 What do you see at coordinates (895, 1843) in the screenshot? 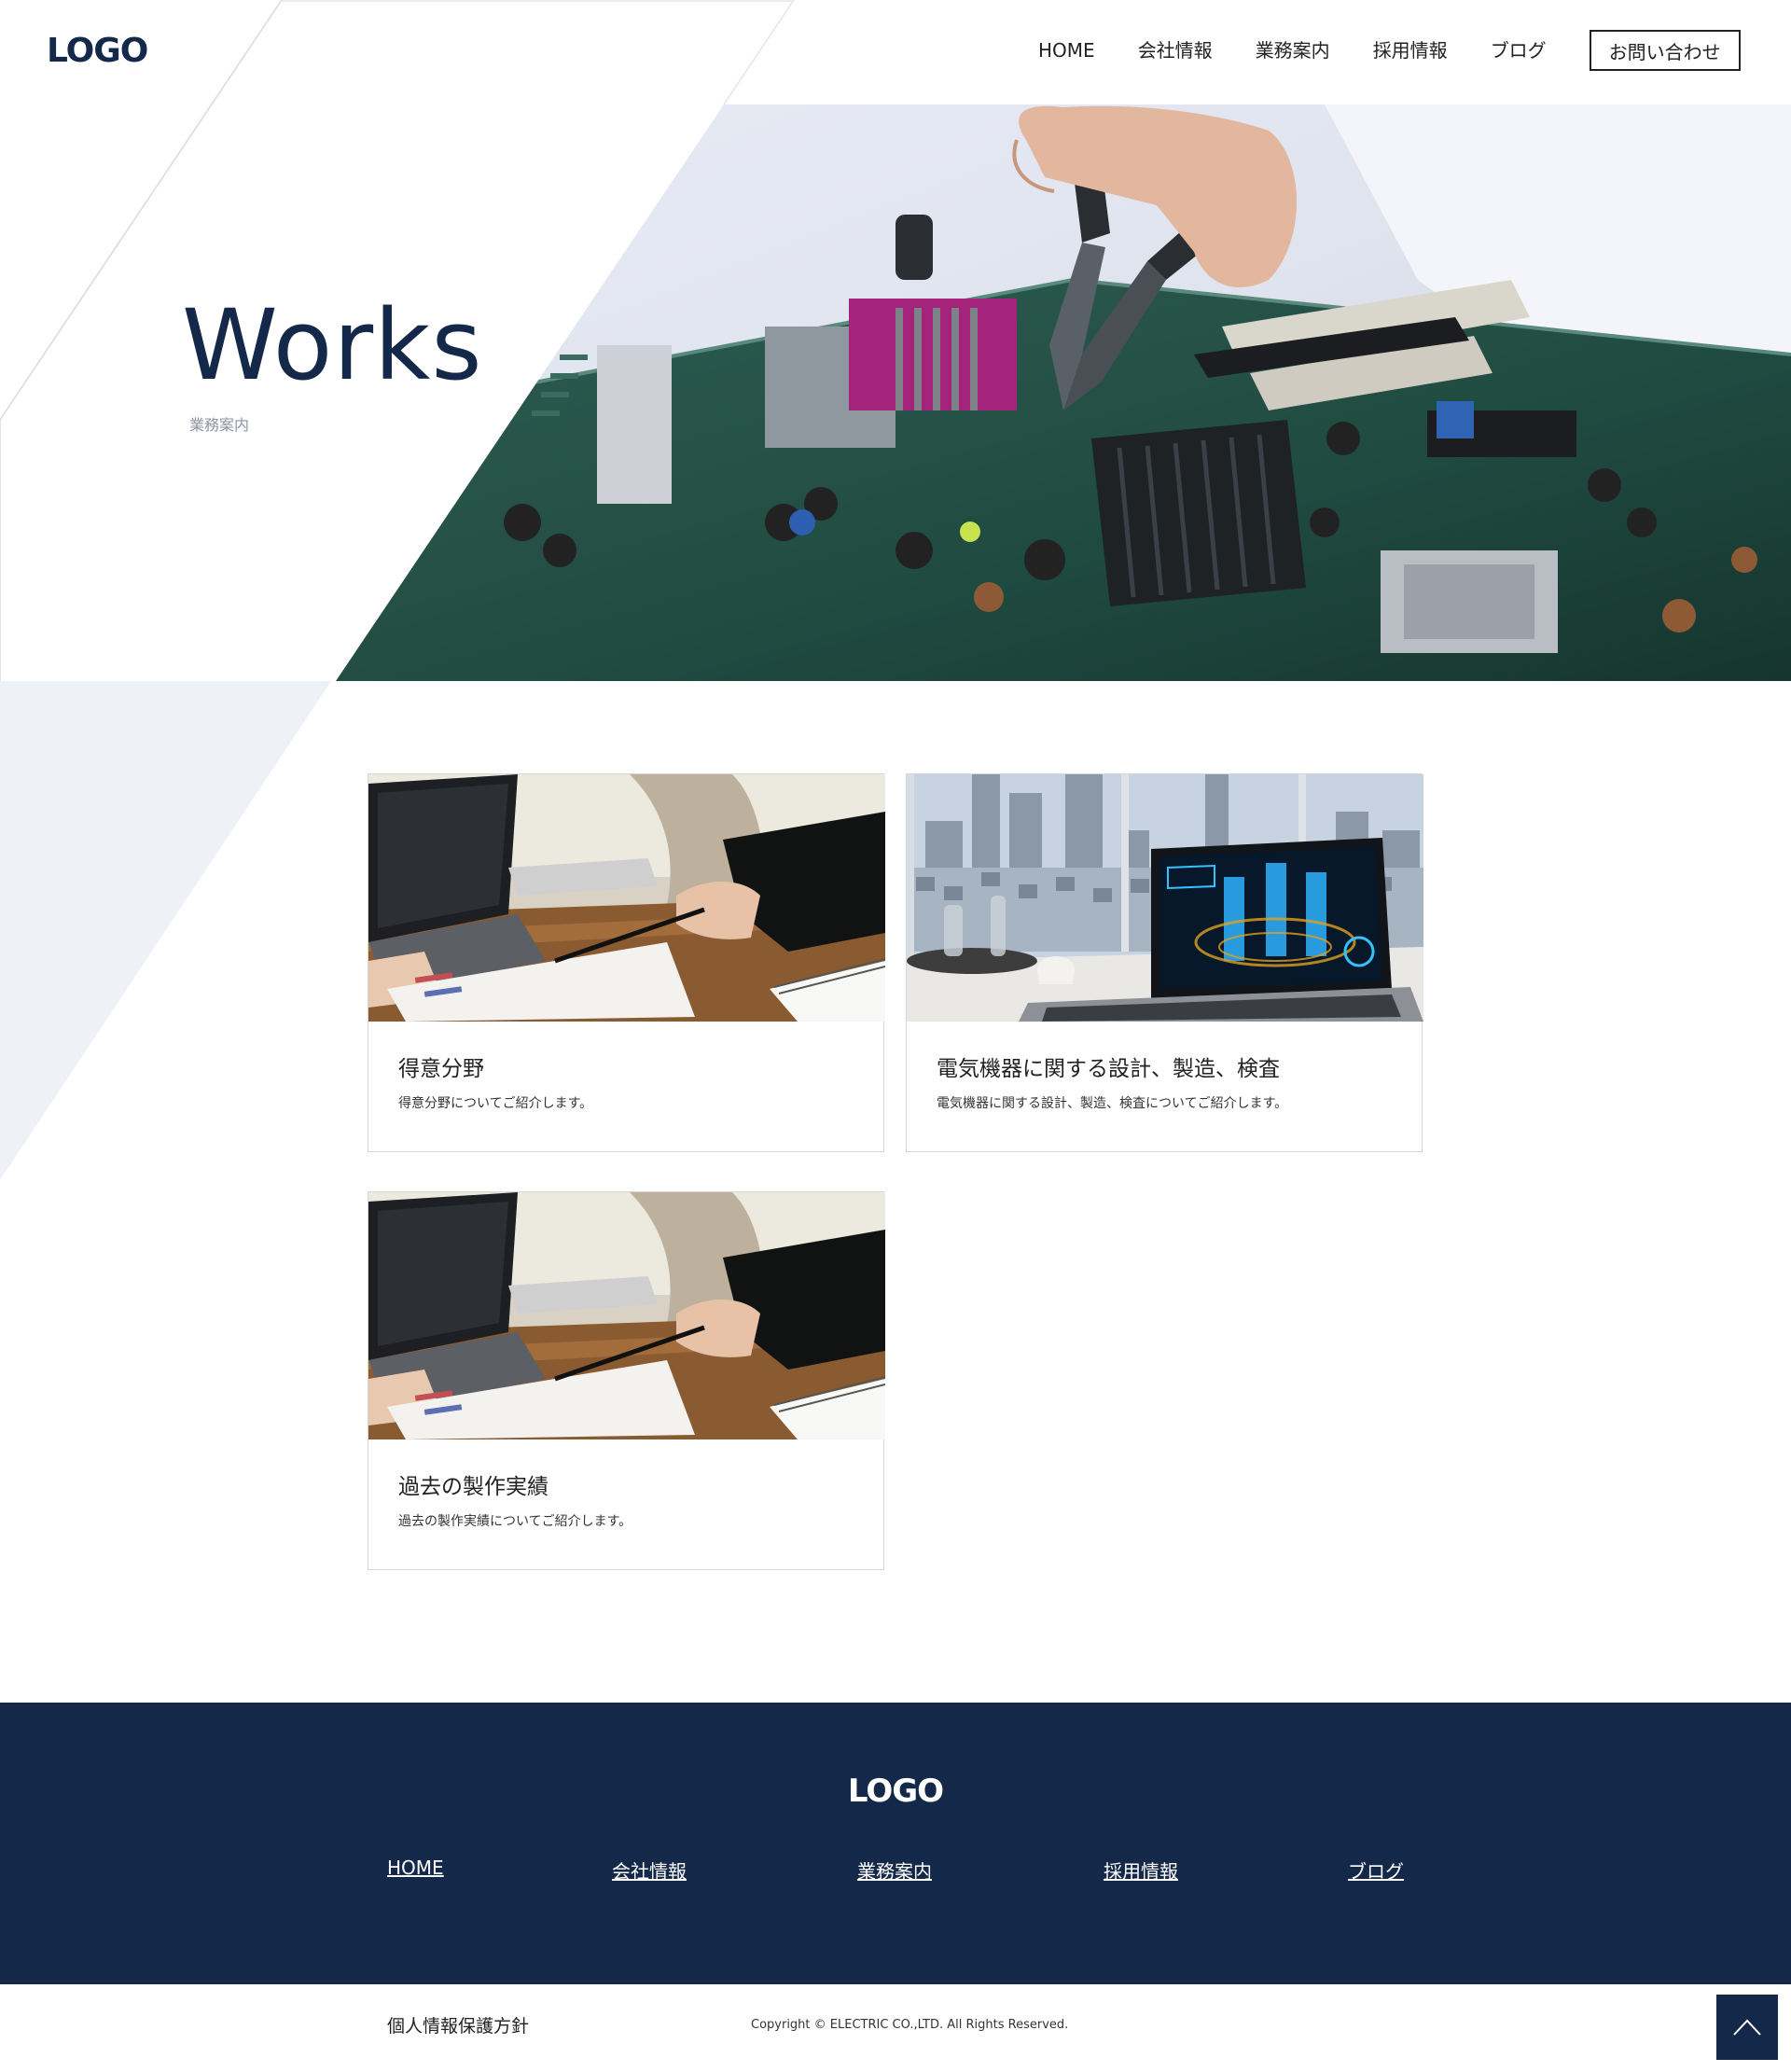
I see `footer` at bounding box center [895, 1843].